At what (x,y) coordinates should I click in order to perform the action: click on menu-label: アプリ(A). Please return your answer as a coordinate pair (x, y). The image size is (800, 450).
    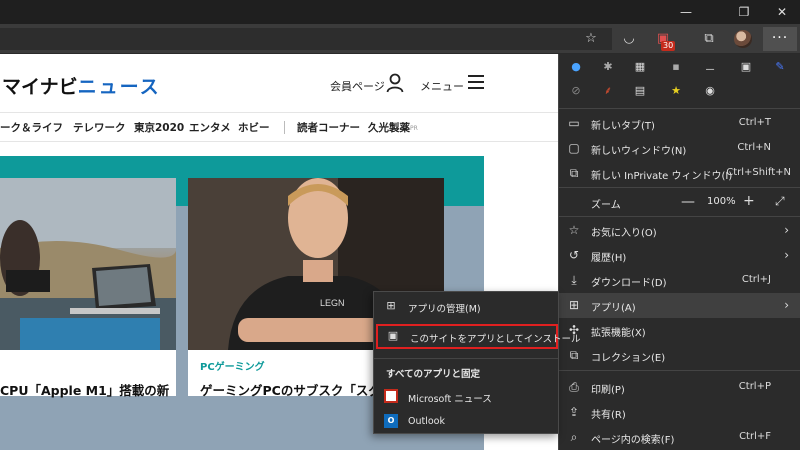
    Looking at the image, I should click on (613, 308).